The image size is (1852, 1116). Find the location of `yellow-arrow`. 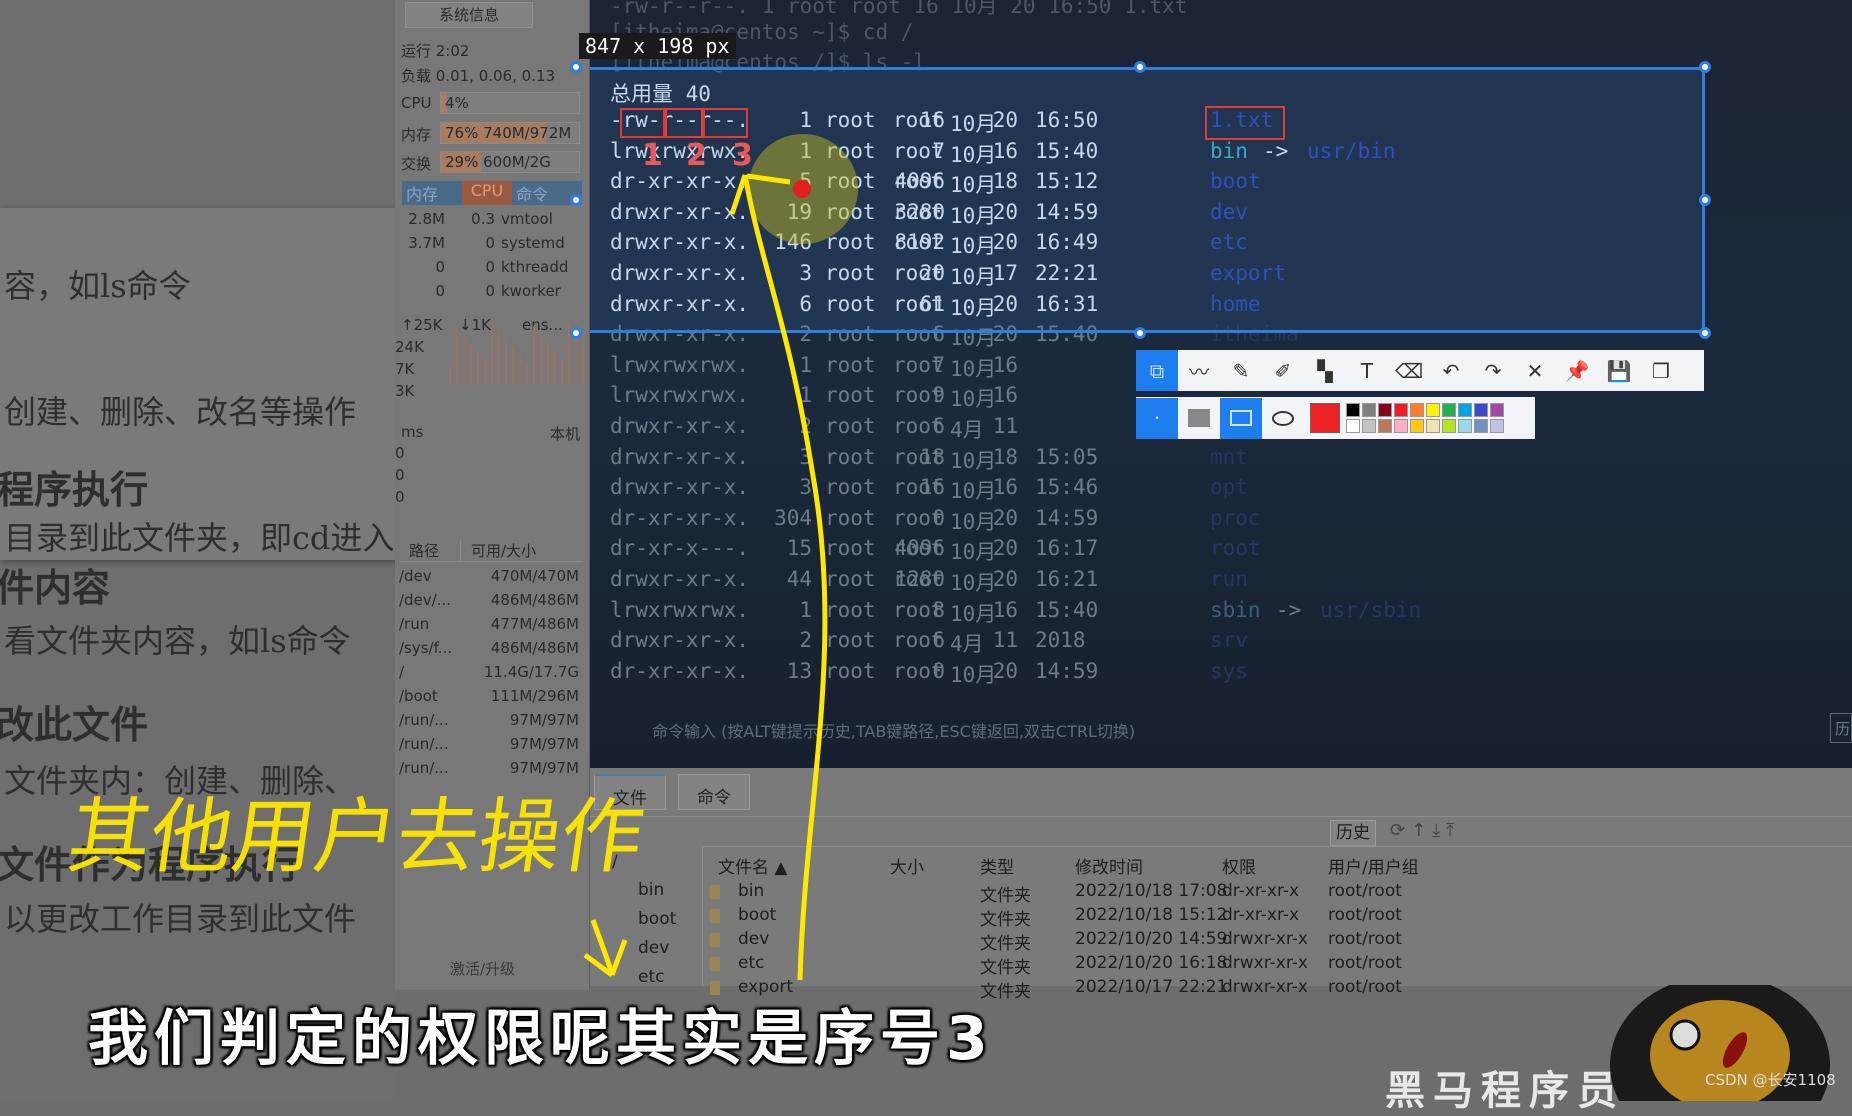

yellow-arrow is located at coordinates (785, 577).